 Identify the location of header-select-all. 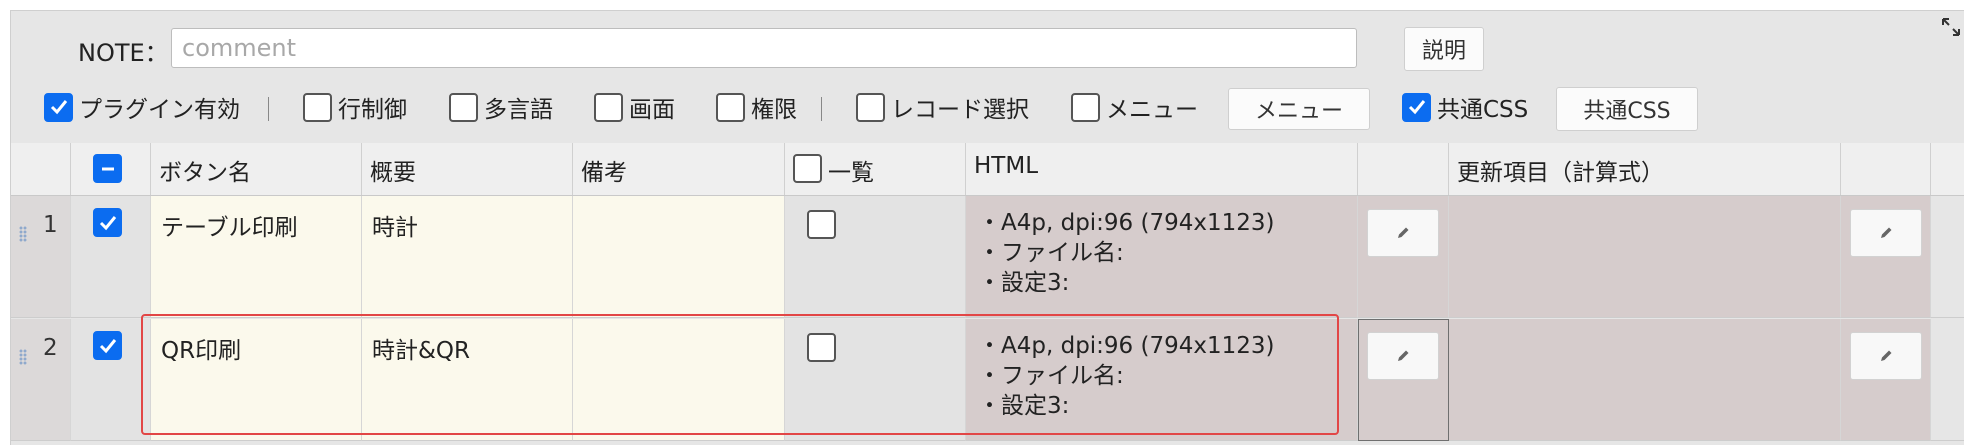
(111, 169).